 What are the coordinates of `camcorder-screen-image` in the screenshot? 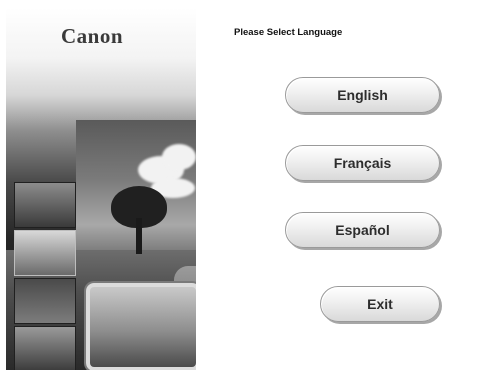 It's located at (141, 326).